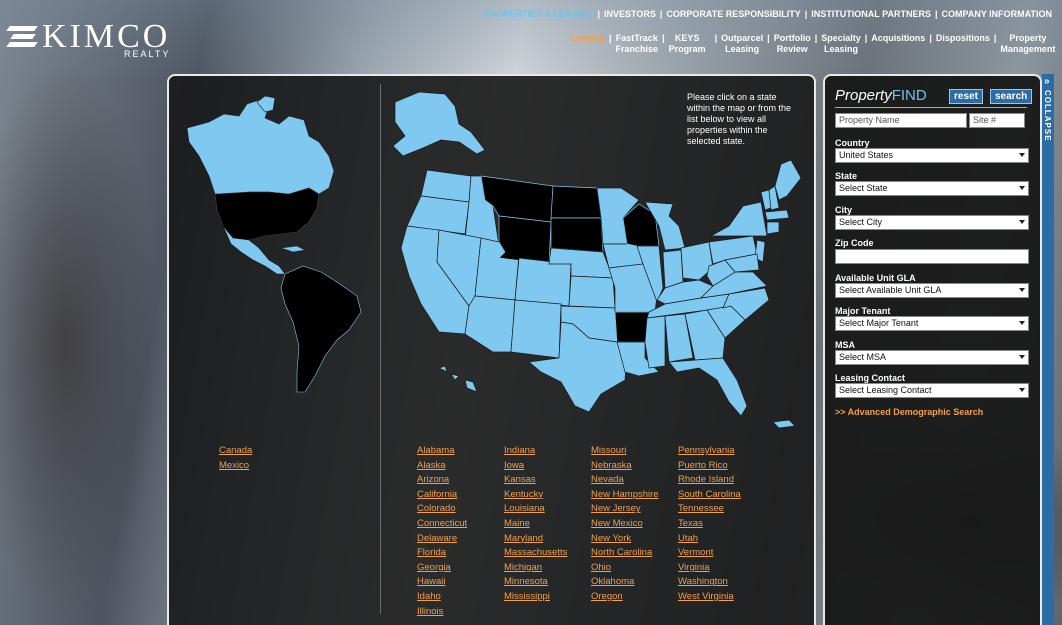  What do you see at coordinates (709, 553) in the screenshot?
I see `state-link: Vermont` at bounding box center [709, 553].